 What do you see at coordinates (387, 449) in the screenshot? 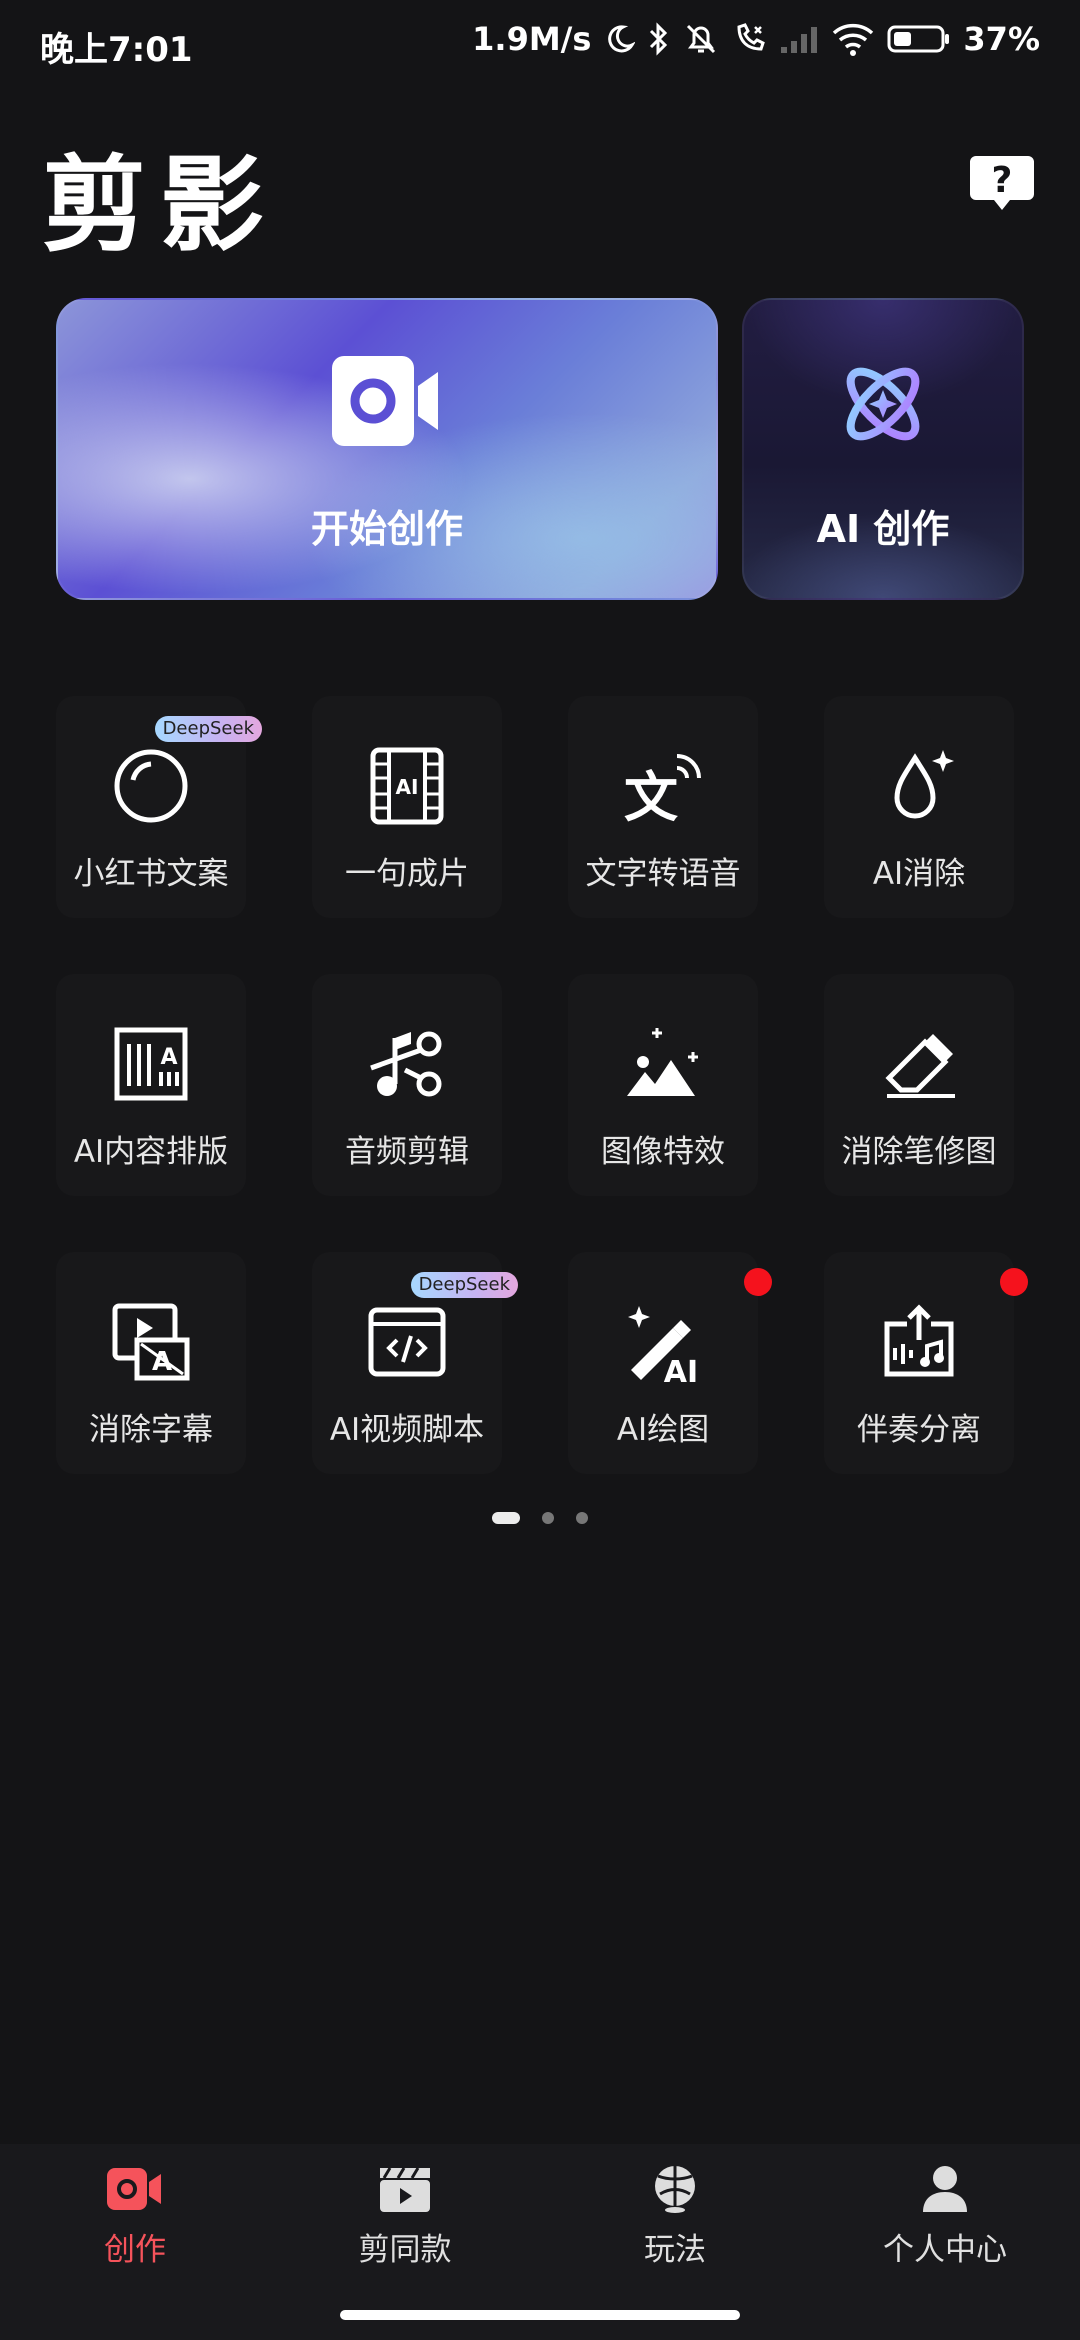
I see `start-creating-card: 开始创作` at bounding box center [387, 449].